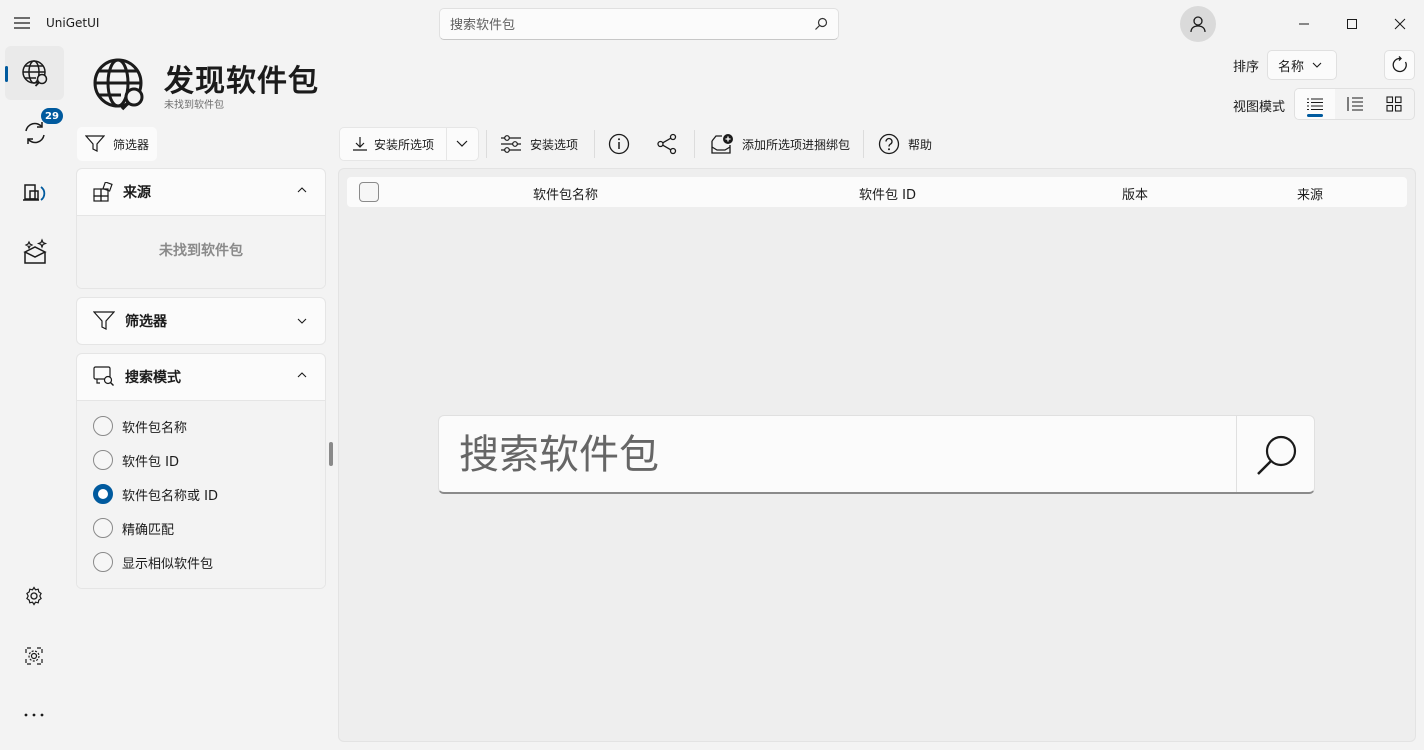 The height and width of the screenshot is (750, 1424). I want to click on search-mode-option-label: 软件包名称或 ID, so click(170, 496).